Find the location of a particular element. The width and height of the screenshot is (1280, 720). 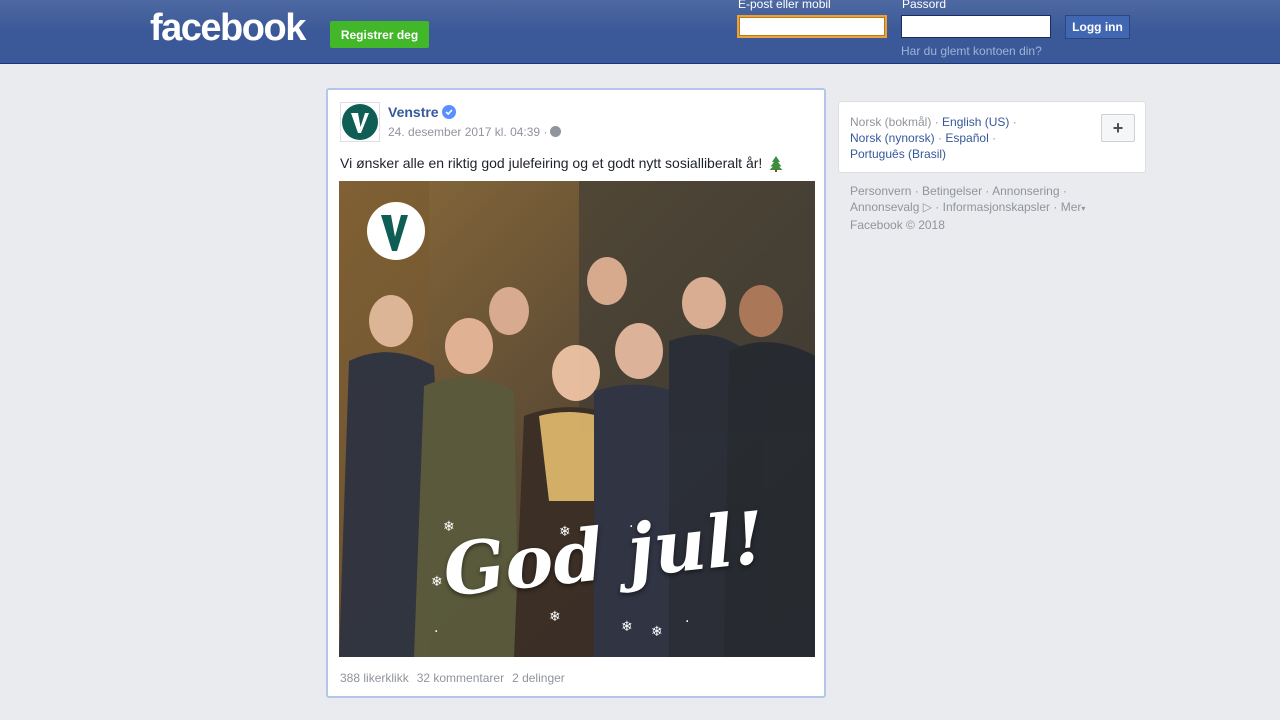

login-button: Logg inn is located at coordinates (1097, 27).